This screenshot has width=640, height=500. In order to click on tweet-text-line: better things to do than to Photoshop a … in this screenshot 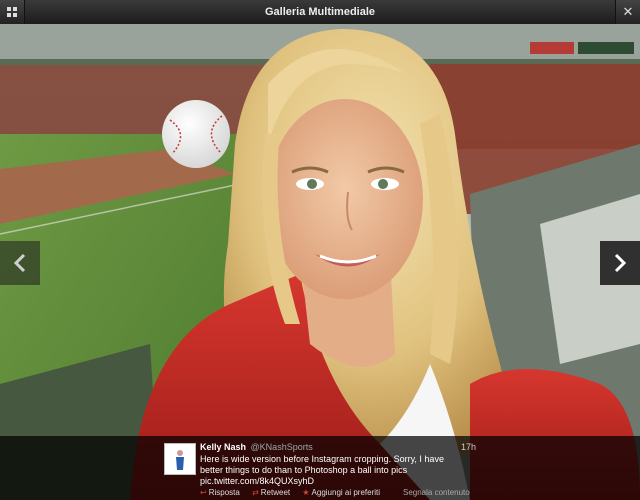, I will do `click(304, 470)`.